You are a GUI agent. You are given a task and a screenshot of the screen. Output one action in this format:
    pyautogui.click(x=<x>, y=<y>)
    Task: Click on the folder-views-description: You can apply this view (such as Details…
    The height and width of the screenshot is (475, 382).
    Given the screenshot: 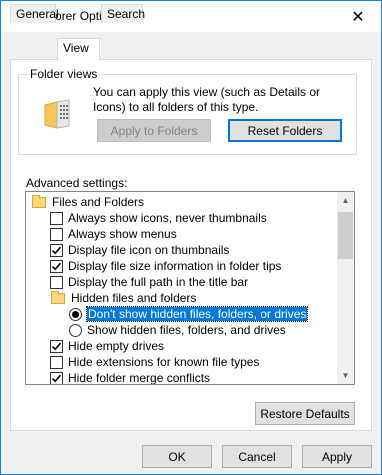 What is the action you would take?
    pyautogui.click(x=207, y=99)
    